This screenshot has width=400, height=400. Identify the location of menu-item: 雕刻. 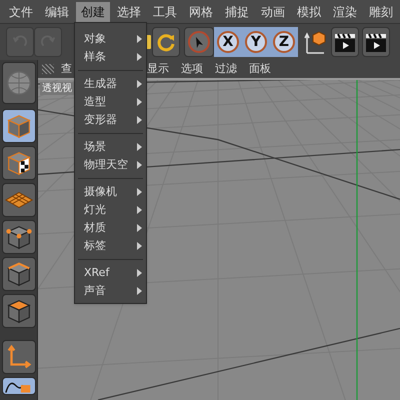
(381, 12).